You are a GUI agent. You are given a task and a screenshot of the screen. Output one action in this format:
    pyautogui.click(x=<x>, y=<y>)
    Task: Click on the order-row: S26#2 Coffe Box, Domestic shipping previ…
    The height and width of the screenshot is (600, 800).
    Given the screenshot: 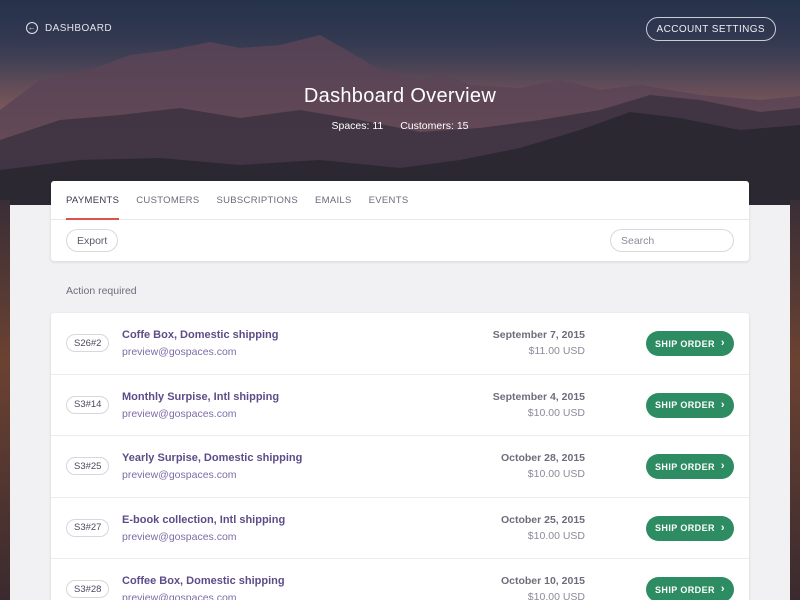 What is the action you would take?
    pyautogui.click(x=400, y=344)
    